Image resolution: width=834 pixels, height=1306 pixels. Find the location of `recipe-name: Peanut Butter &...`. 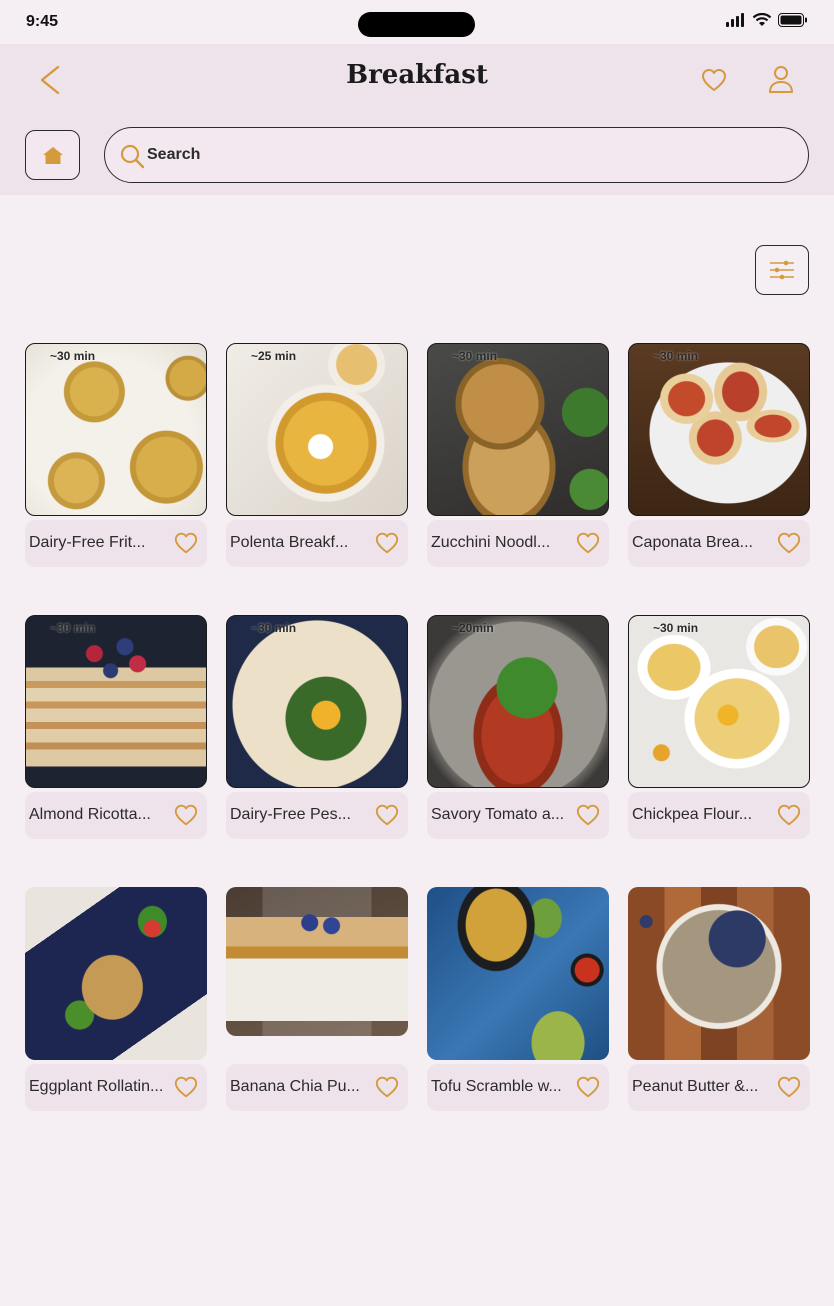

recipe-name: Peanut Butter &... is located at coordinates (701, 1087).